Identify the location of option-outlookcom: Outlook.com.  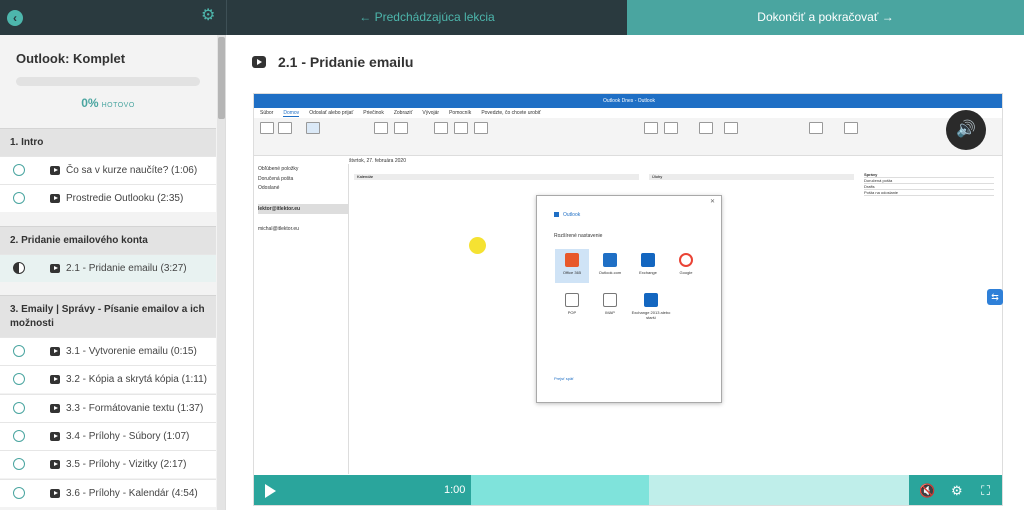
(610, 266).